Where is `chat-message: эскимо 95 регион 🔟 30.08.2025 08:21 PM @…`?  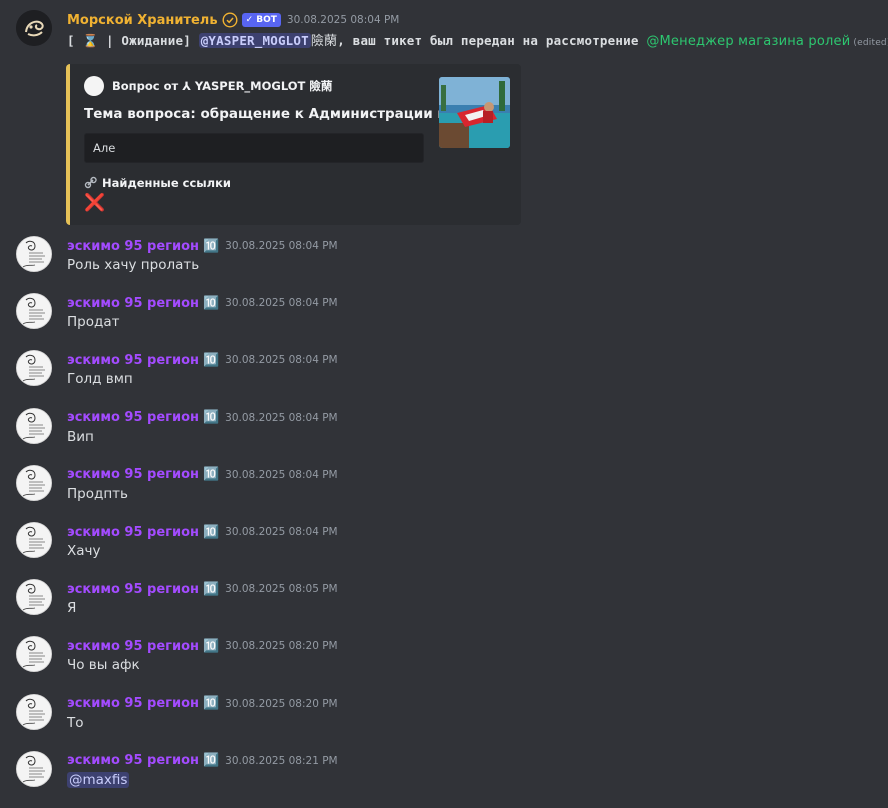 chat-message: эскимо 95 регион 🔟 30.08.2025 08:21 PM @… is located at coordinates (444, 779).